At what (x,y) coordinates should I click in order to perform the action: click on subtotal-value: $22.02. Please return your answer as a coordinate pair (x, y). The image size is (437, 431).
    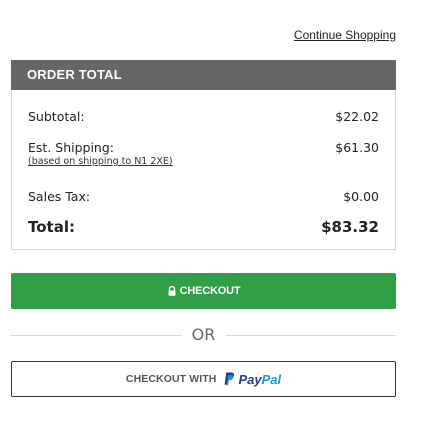
    Looking at the image, I should click on (357, 116).